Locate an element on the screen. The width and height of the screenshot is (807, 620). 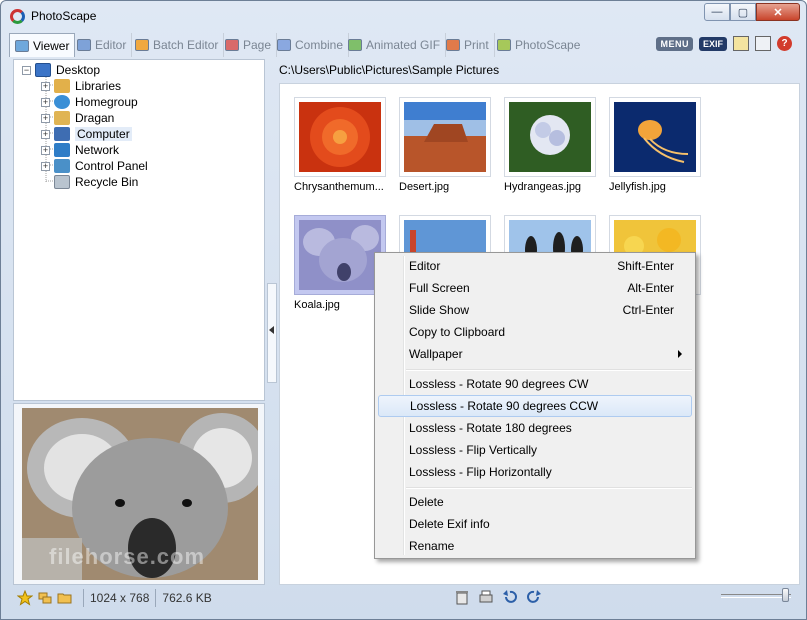
thumbnail-item: Desert.jpg is located at coordinates (445, 145).